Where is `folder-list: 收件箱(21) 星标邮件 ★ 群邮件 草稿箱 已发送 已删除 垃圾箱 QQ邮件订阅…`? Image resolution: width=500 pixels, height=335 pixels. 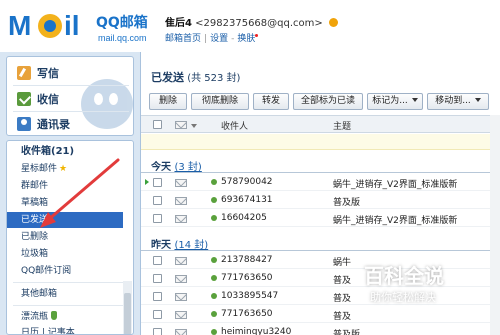
folder-list: 收件箱(21) 星标邮件 ★ 群邮件 草稿箱 已发送 已删除 垃圾箱 QQ邮件订阅… is located at coordinates (70, 237).